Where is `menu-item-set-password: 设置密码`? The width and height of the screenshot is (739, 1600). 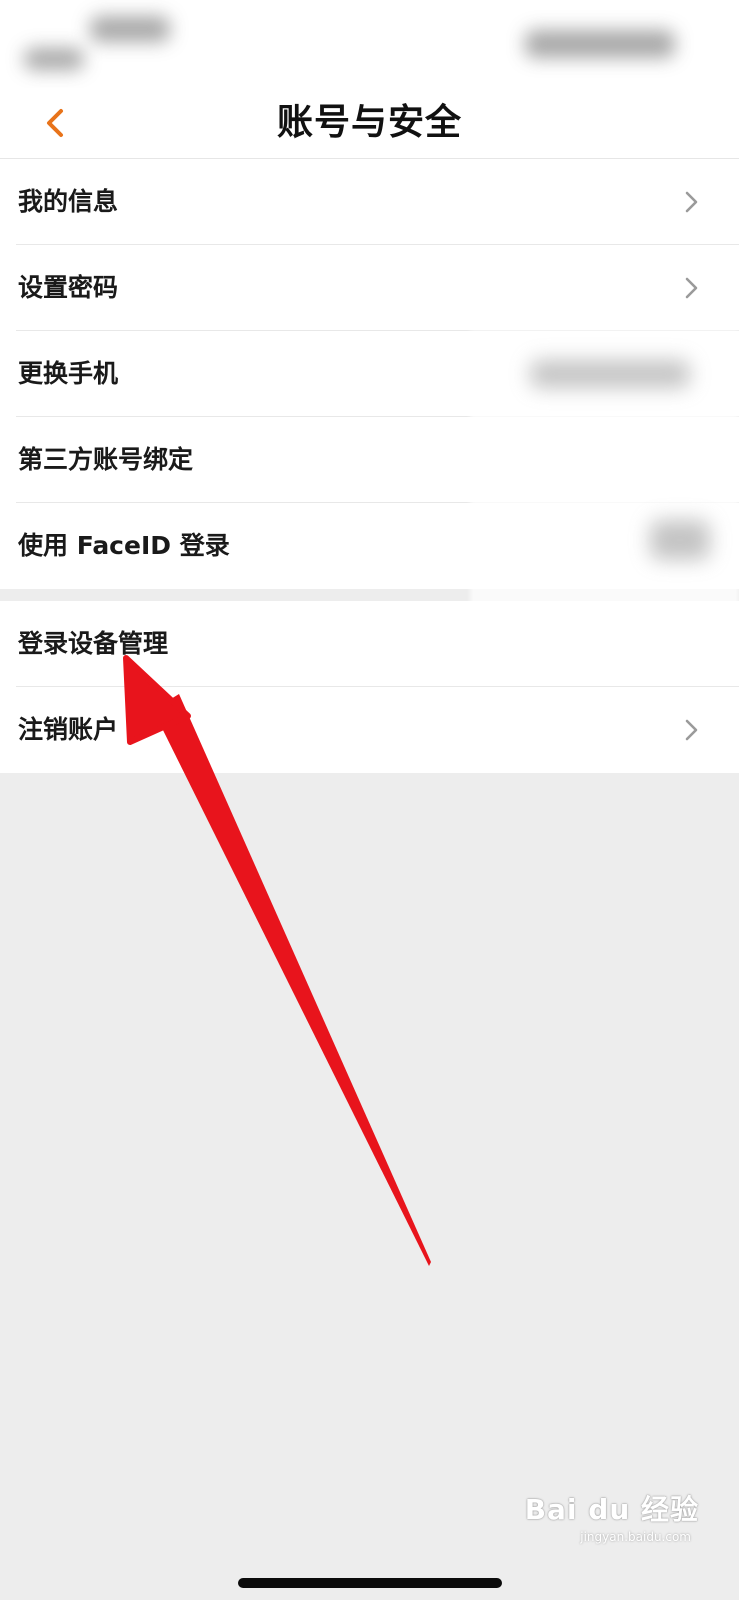
menu-item-set-password: 设置密码 is located at coordinates (369, 288).